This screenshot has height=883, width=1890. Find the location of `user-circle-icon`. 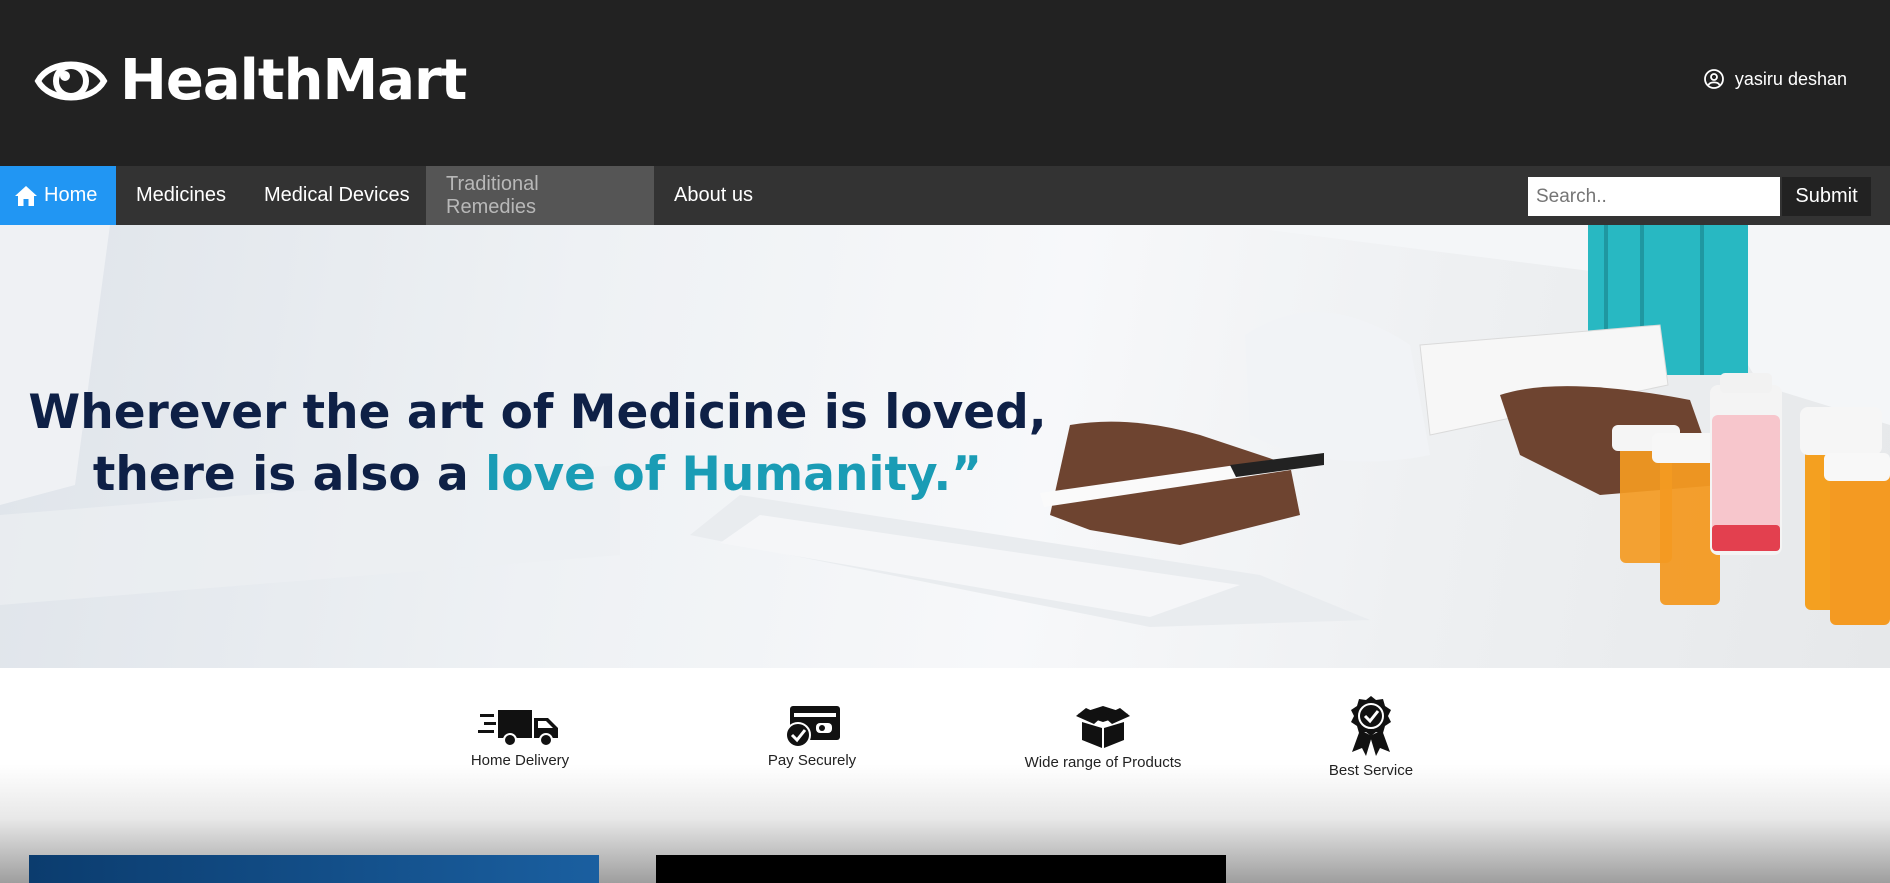

user-circle-icon is located at coordinates (1714, 79).